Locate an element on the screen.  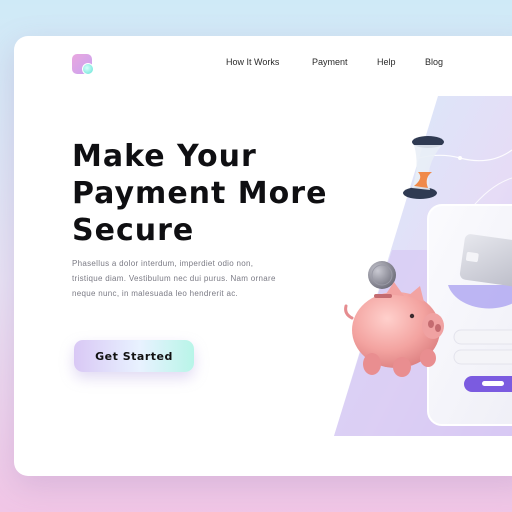
headline-line-3: Secure is located at coordinates (133, 230).